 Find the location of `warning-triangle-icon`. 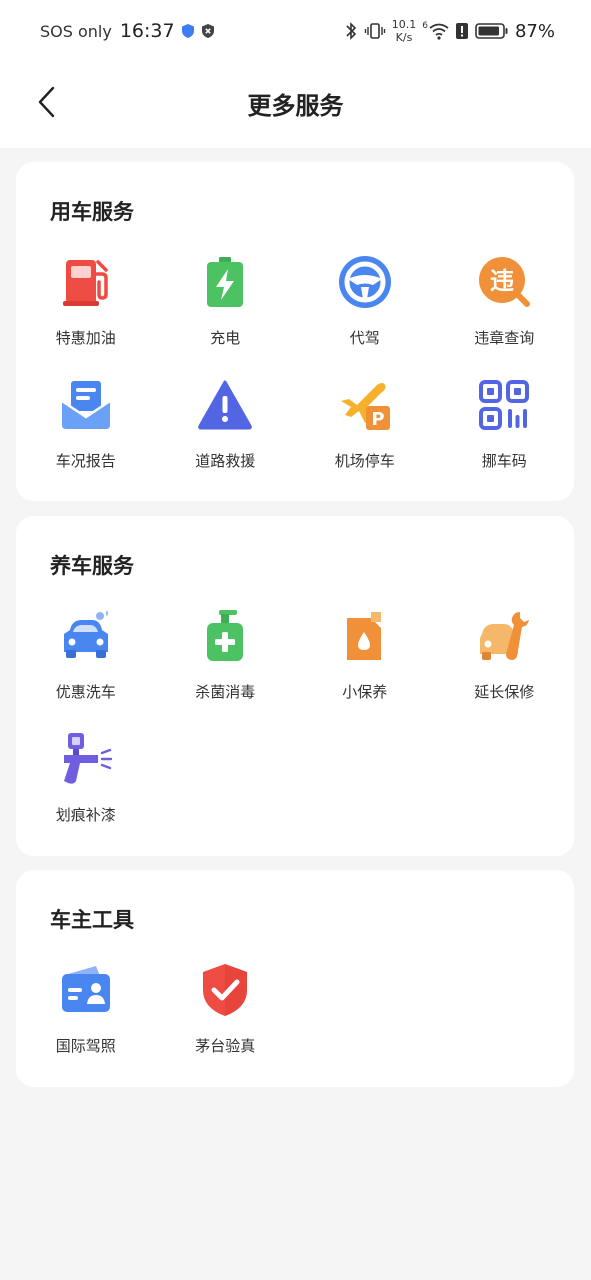

warning-triangle-icon is located at coordinates (225, 405).